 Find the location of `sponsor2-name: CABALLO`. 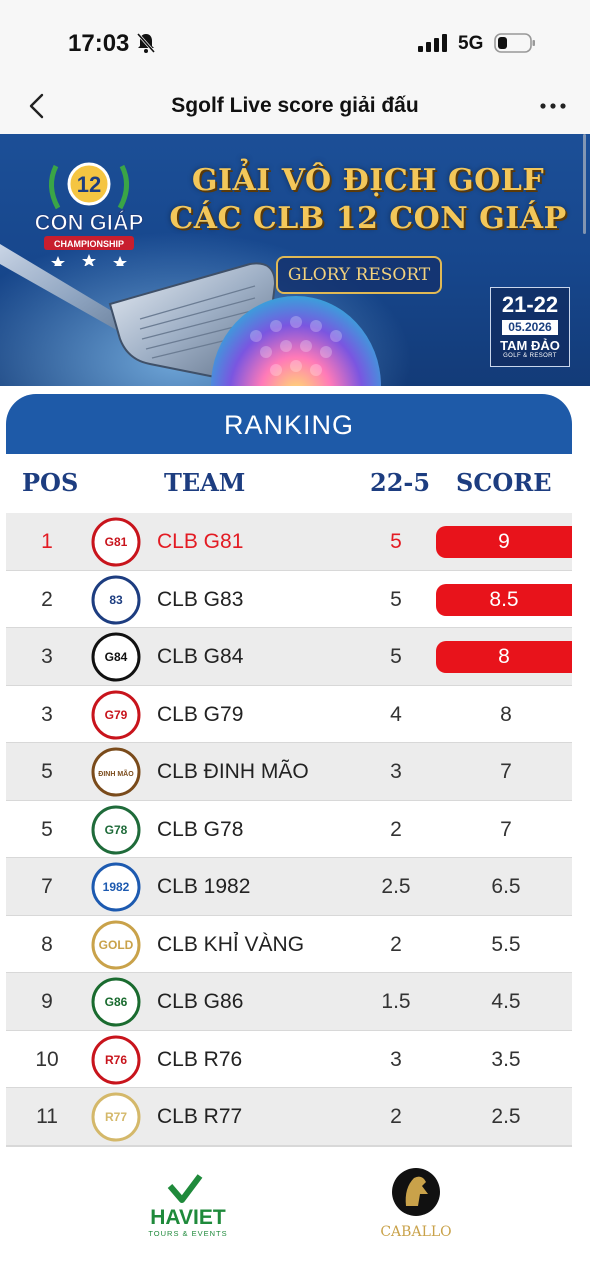

sponsor2-name: CABALLO is located at coordinates (415, 1232).